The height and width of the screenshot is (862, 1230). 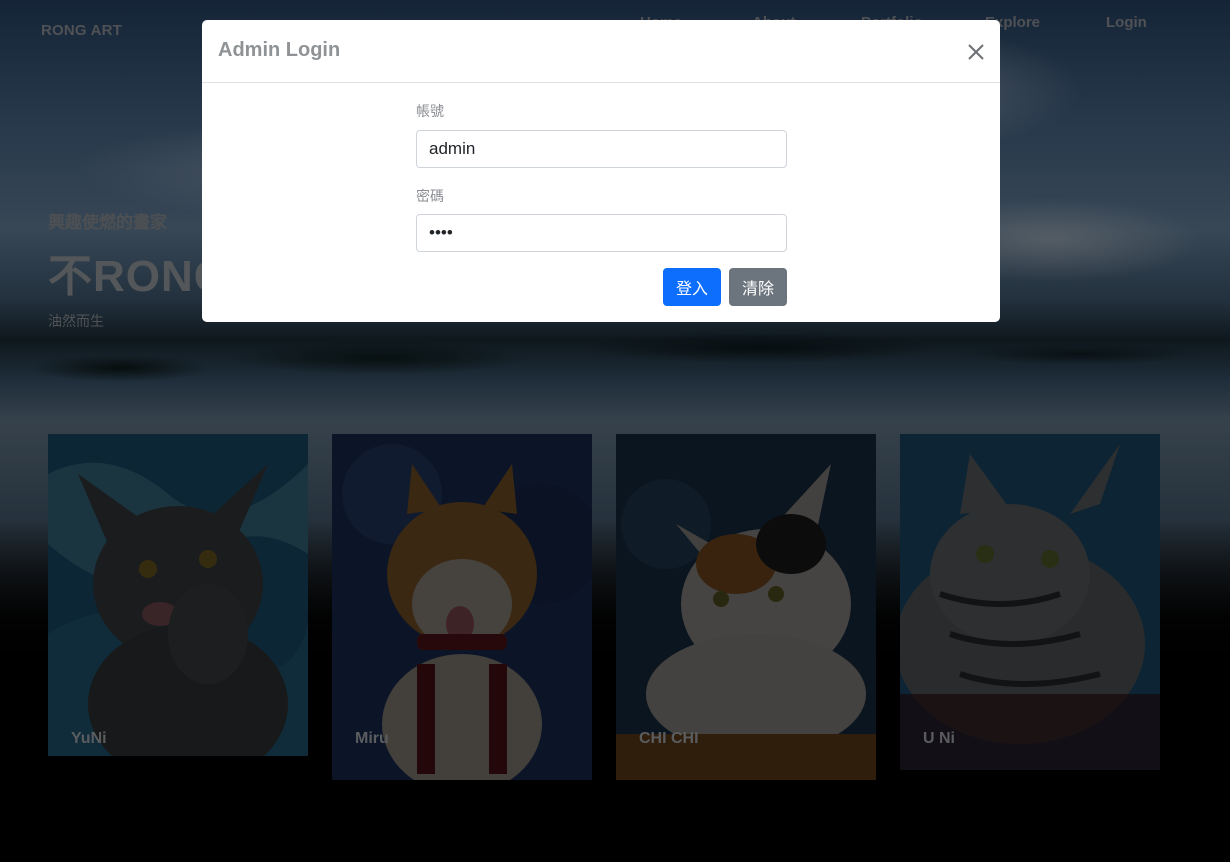 I want to click on modal-title: Admin Login, so click(x=279, y=50).